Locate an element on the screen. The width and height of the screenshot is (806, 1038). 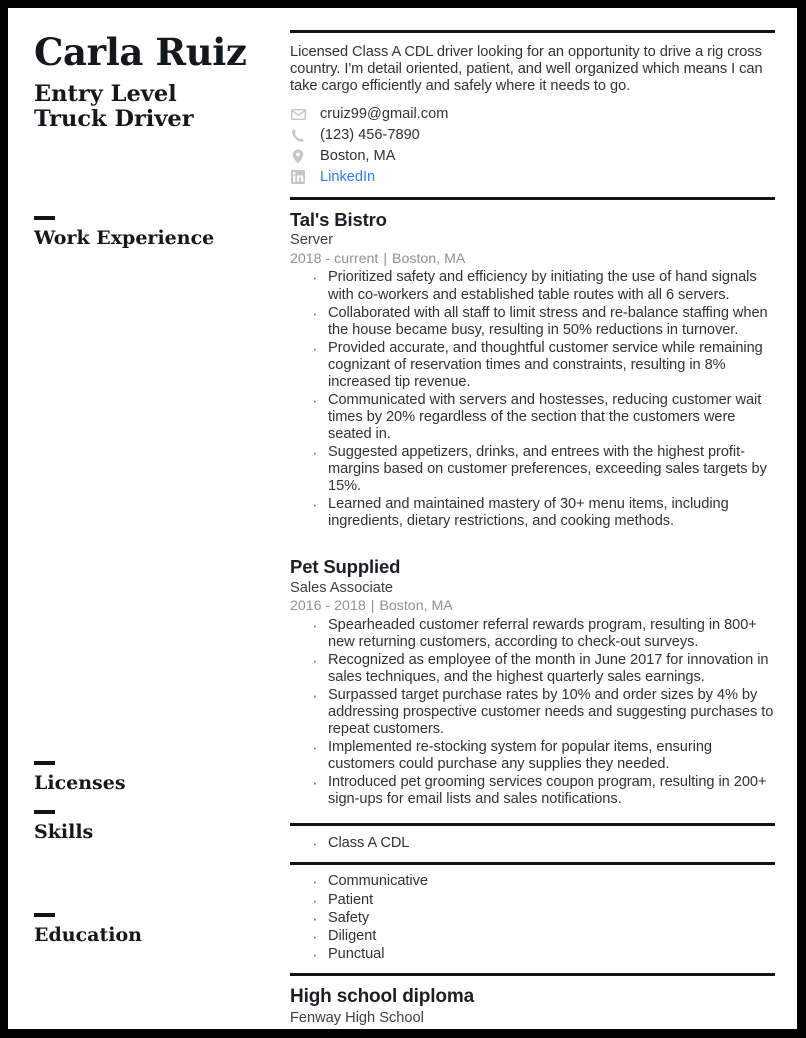
section-heading-education: Education is located at coordinates (162, 929).